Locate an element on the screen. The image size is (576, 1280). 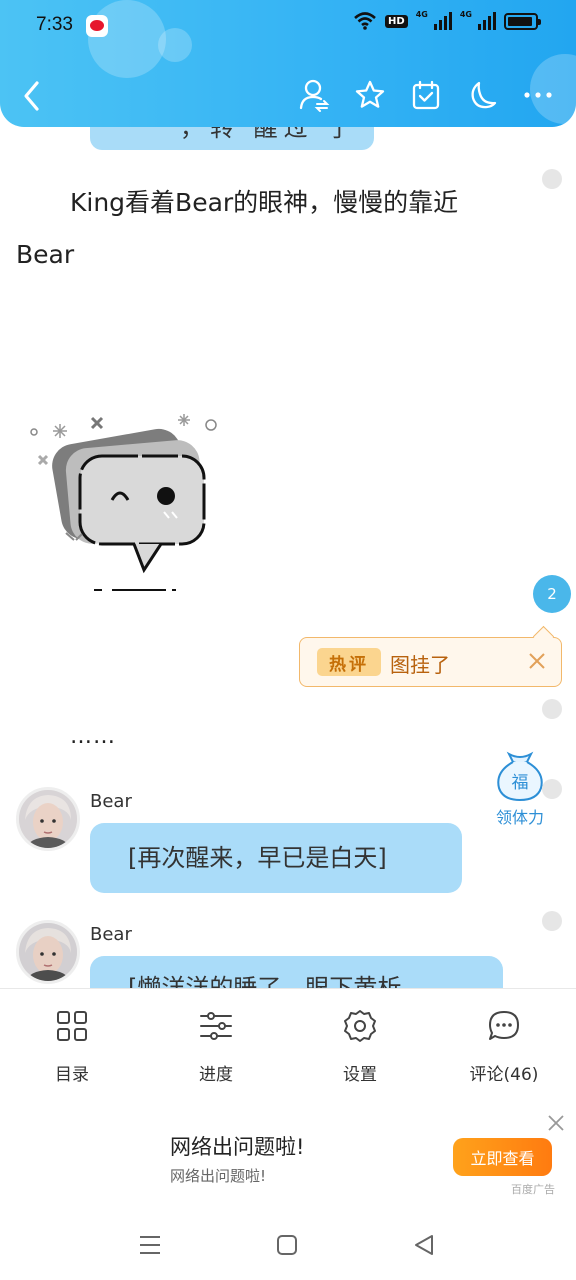
bottom-toolbar: 目录 进度 设置 评论(46) is located at coordinates (288, 1044).